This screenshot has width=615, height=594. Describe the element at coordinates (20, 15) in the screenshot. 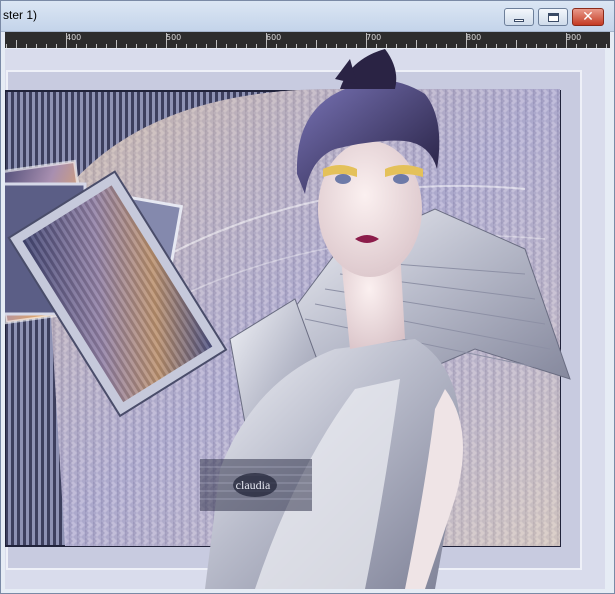

I see `window-title: ster 1)` at that location.